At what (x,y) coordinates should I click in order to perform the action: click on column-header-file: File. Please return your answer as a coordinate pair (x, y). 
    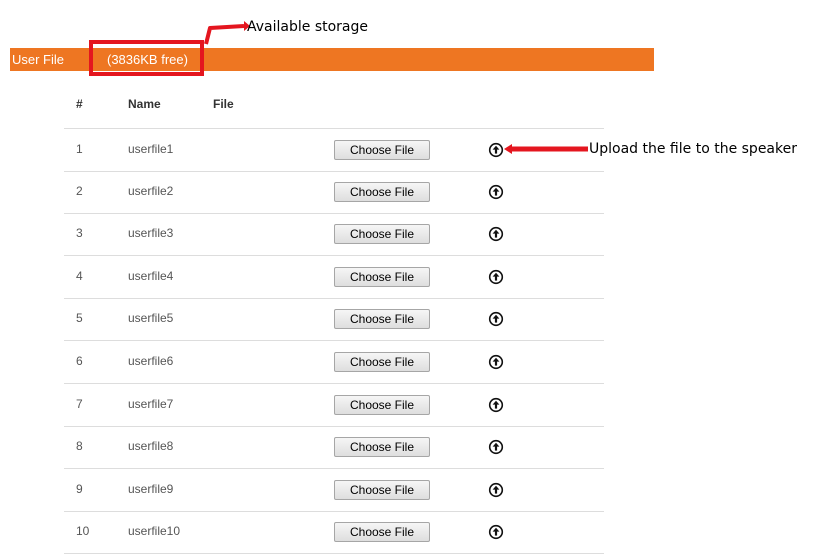
    Looking at the image, I should click on (223, 104).